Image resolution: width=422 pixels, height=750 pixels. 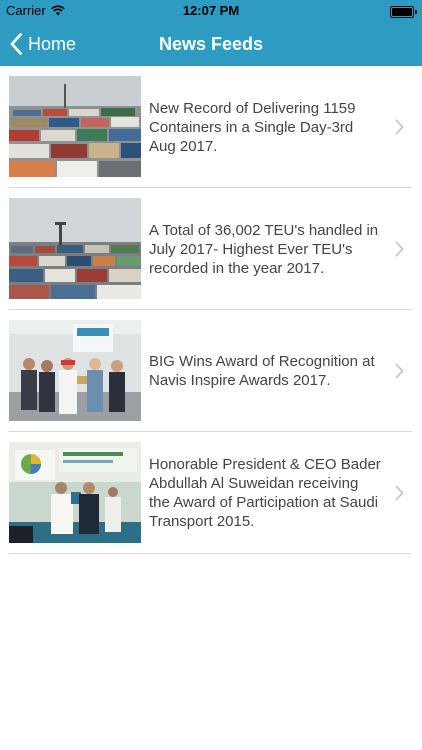 I want to click on navigation-bar: Home News Feeds, so click(x=211, y=44).